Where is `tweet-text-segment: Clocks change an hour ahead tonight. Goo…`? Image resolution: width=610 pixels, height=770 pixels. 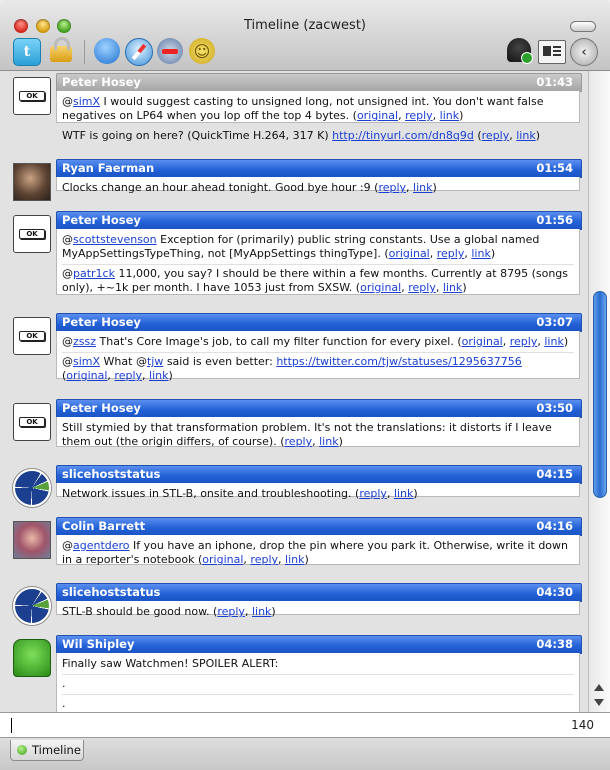
tweet-text-segment: Clocks change an hour ahead tonight. Goo… is located at coordinates (220, 187).